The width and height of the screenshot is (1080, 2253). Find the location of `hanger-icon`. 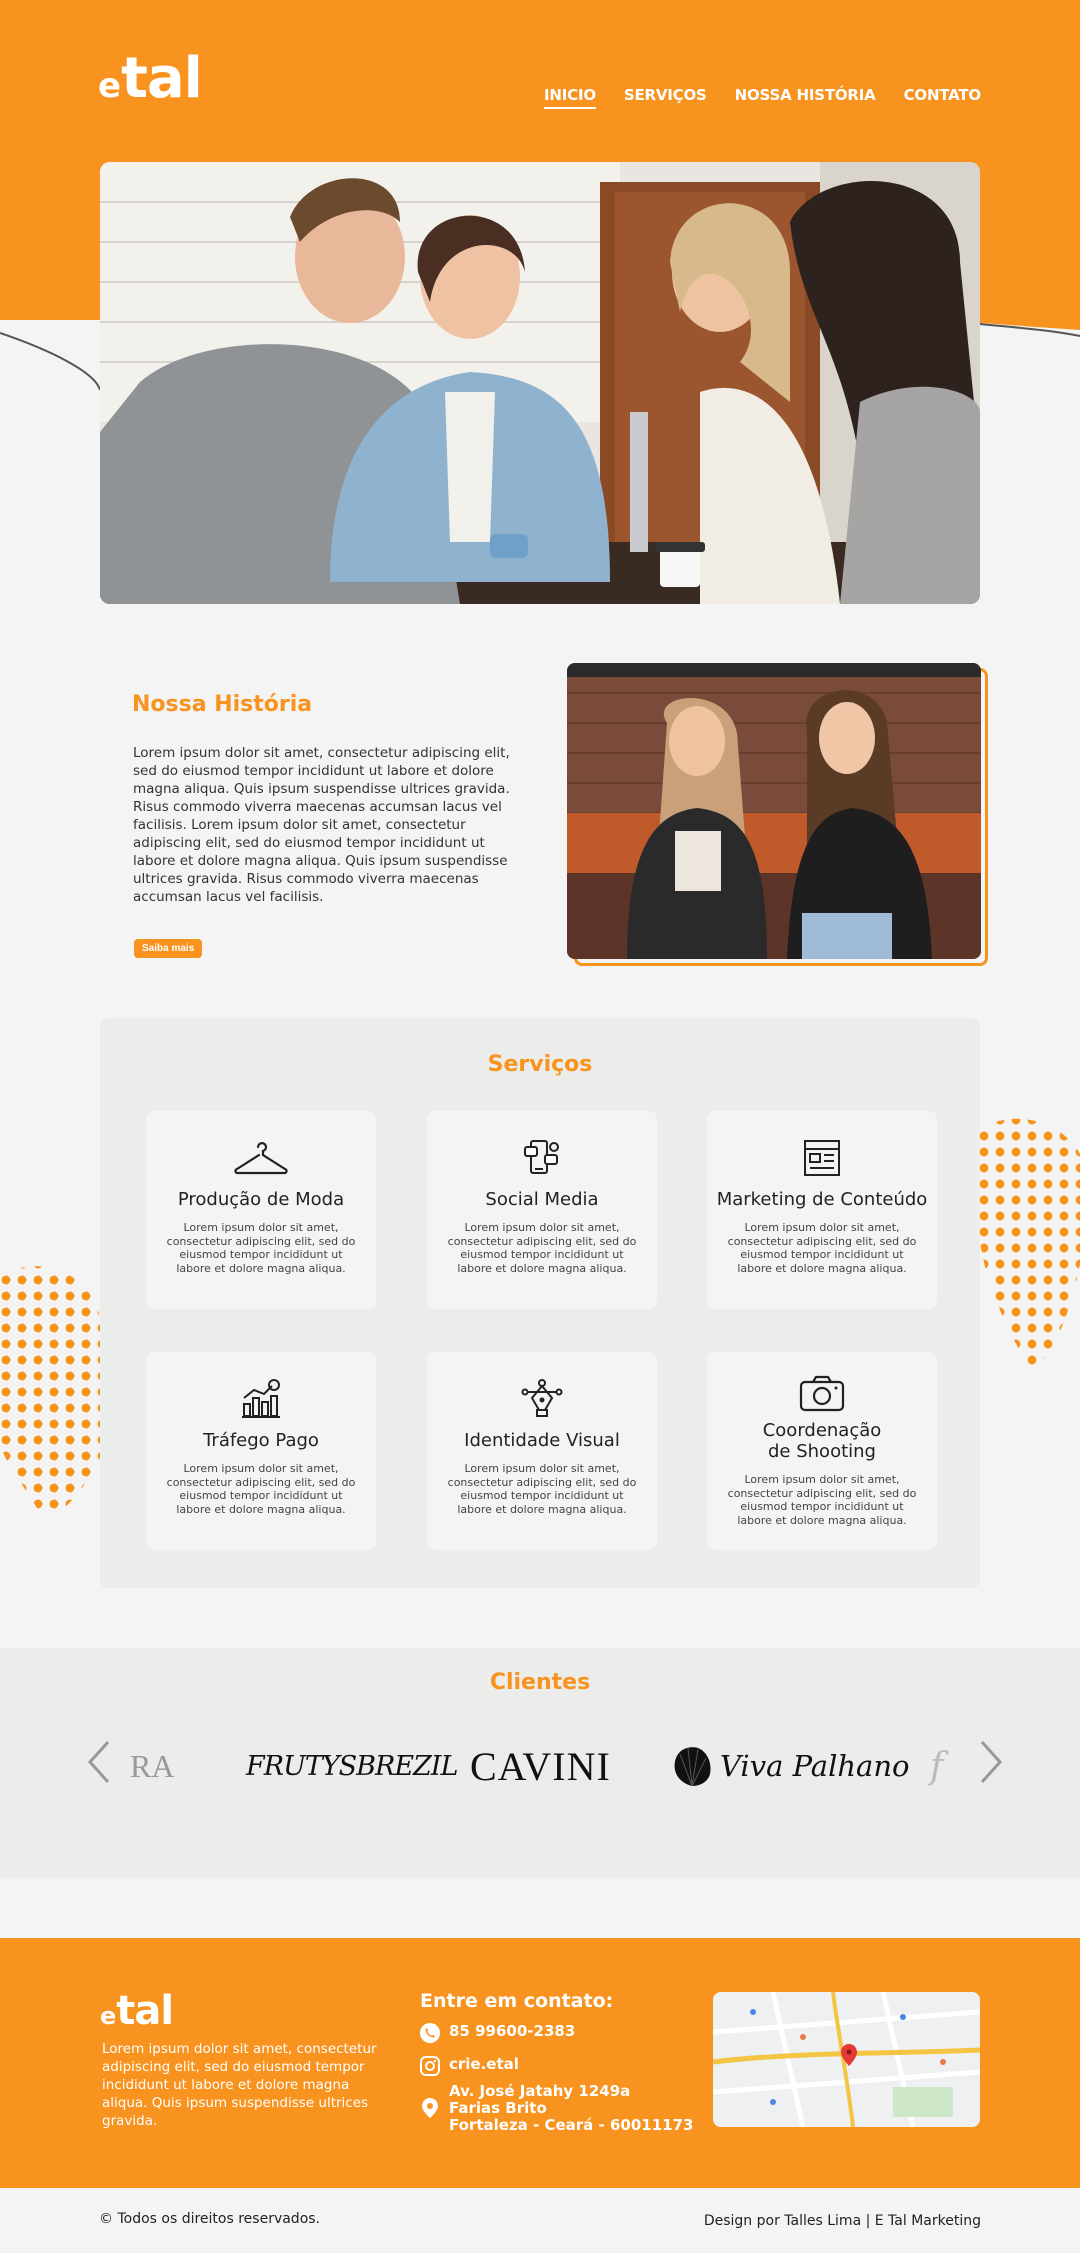

hanger-icon is located at coordinates (261, 1158).